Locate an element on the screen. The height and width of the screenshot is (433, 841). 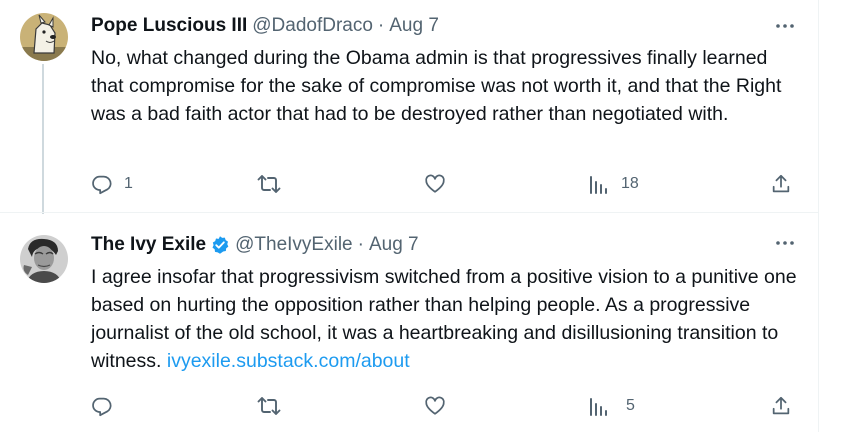
tweet-header: The Ivy Exile @TheIvyExile · Aug 7 is located at coordinates (255, 245).